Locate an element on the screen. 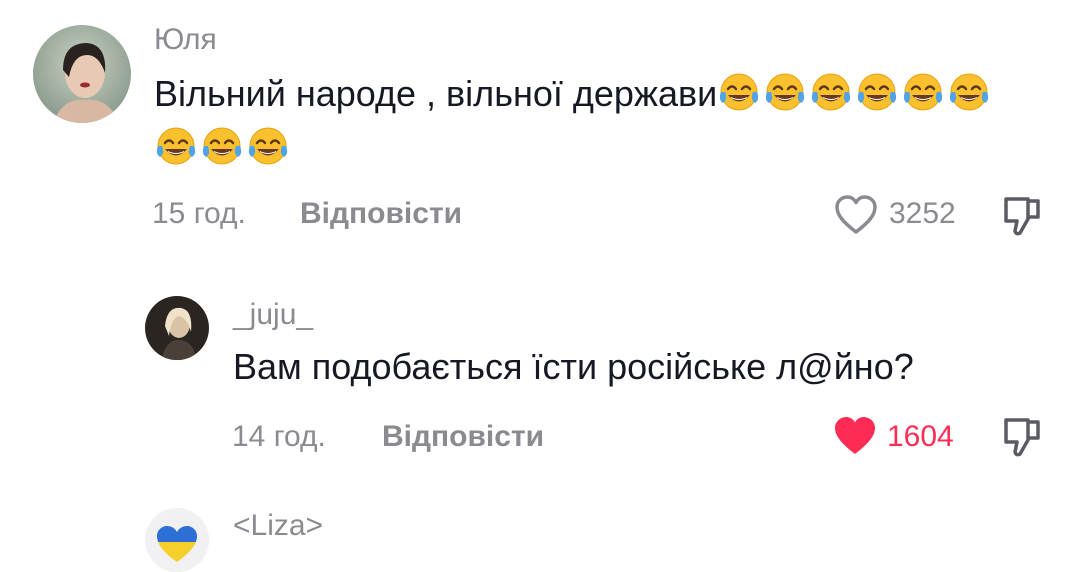  reply-comment-item: <Liza> is located at coordinates (540, 536).